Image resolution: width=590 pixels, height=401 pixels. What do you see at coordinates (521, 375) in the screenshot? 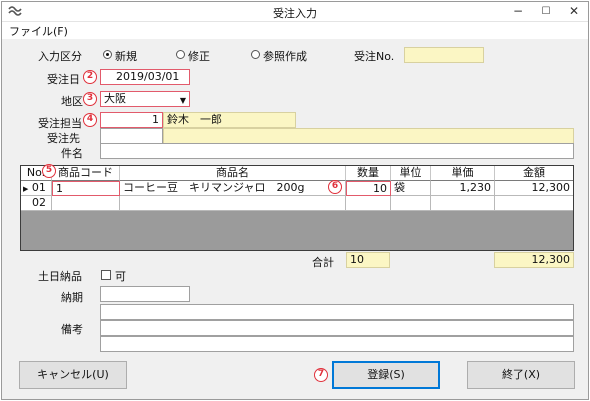
I see `exit-button: 終了(X)` at bounding box center [521, 375].